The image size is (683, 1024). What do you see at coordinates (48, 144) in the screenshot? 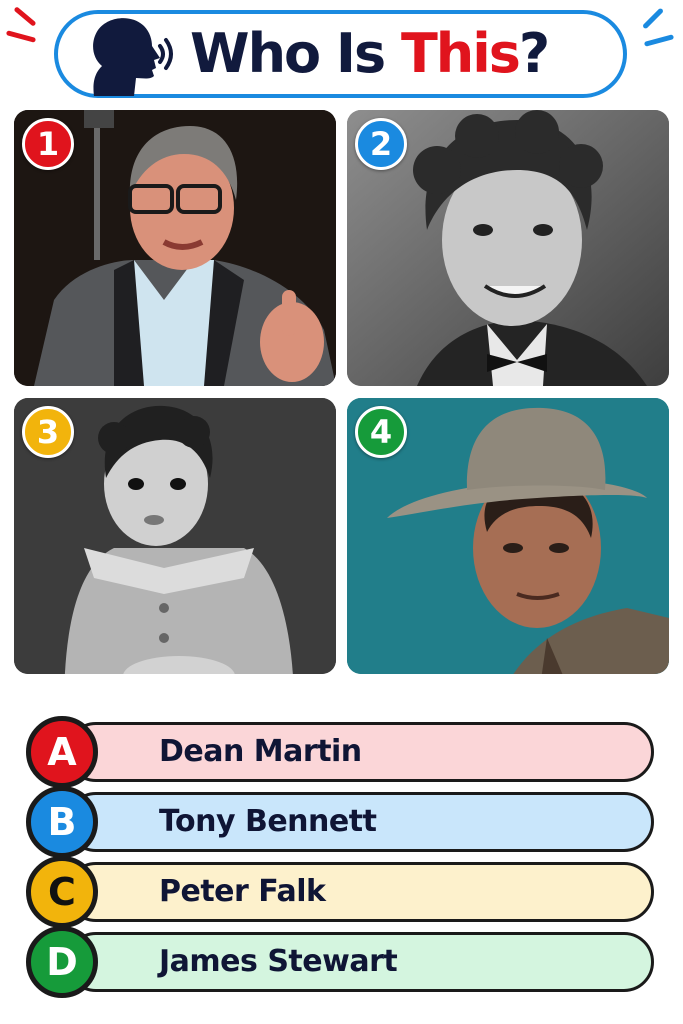
I see `photo-number-badge: 1` at bounding box center [48, 144].